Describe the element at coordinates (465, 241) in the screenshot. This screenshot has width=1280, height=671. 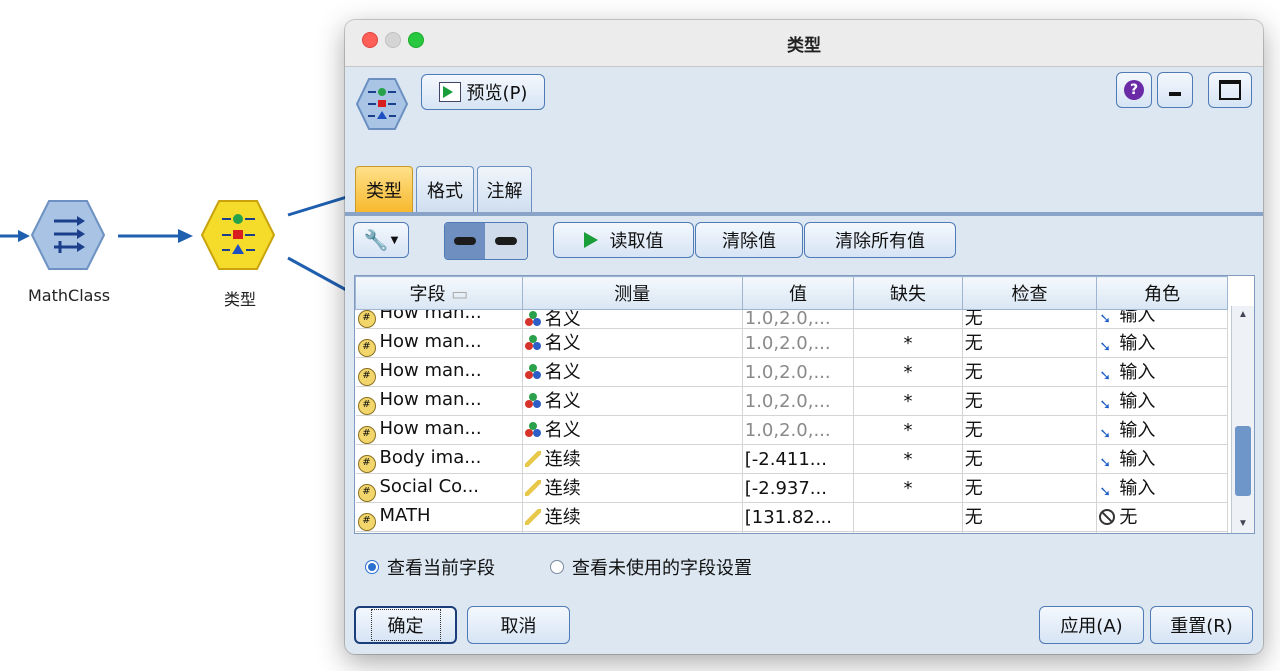
I see `single-view-toggle` at that location.